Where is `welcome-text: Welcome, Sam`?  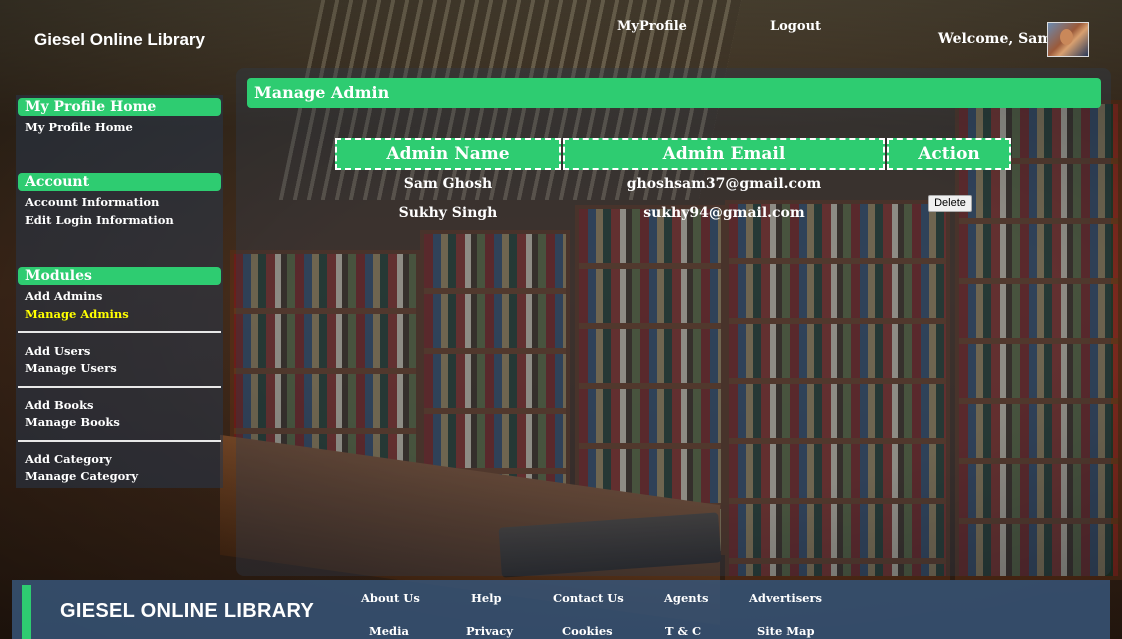 welcome-text: Welcome, Sam is located at coordinates (995, 39).